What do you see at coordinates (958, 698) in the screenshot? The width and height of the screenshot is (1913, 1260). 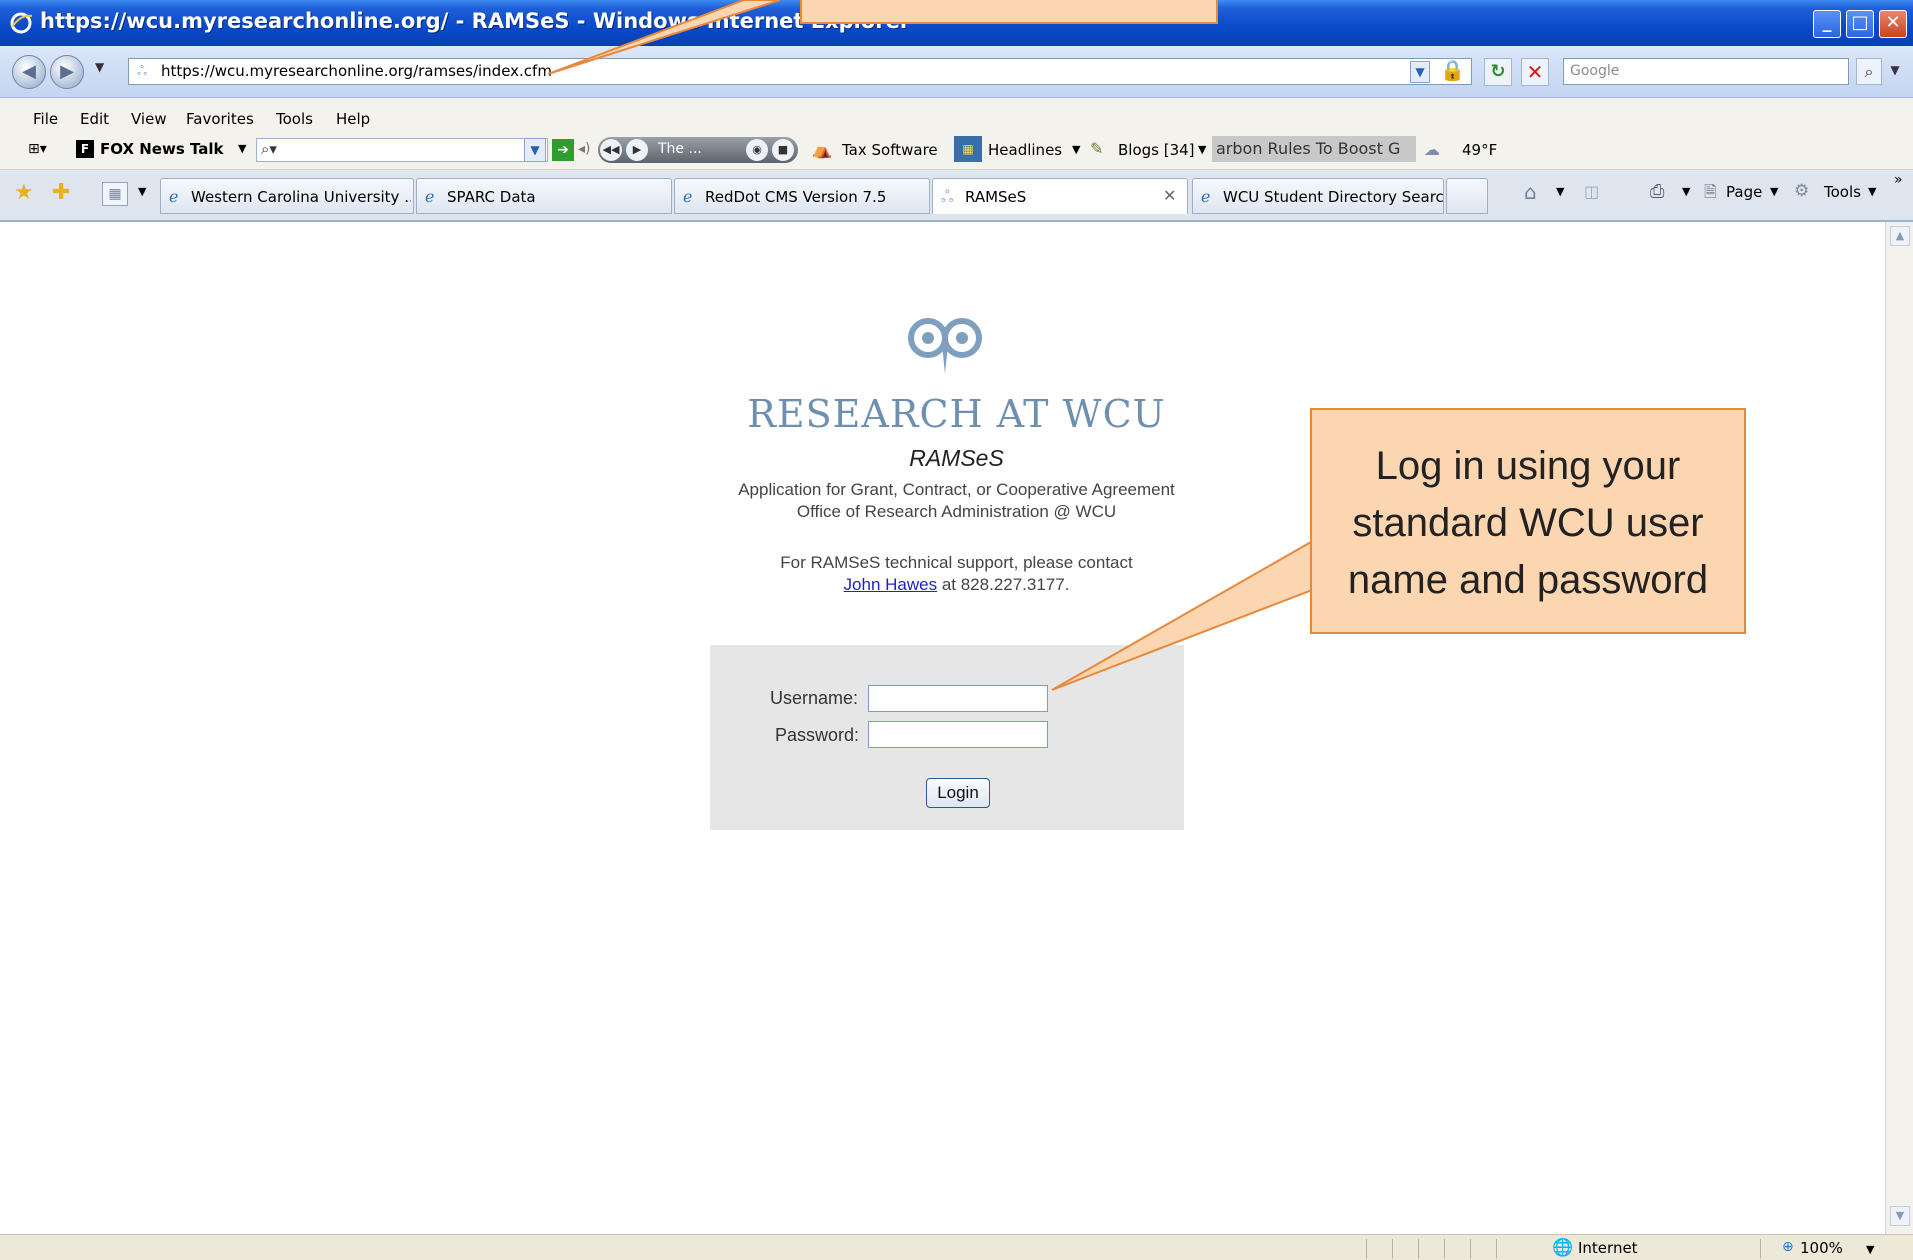 I see `username-input` at bounding box center [958, 698].